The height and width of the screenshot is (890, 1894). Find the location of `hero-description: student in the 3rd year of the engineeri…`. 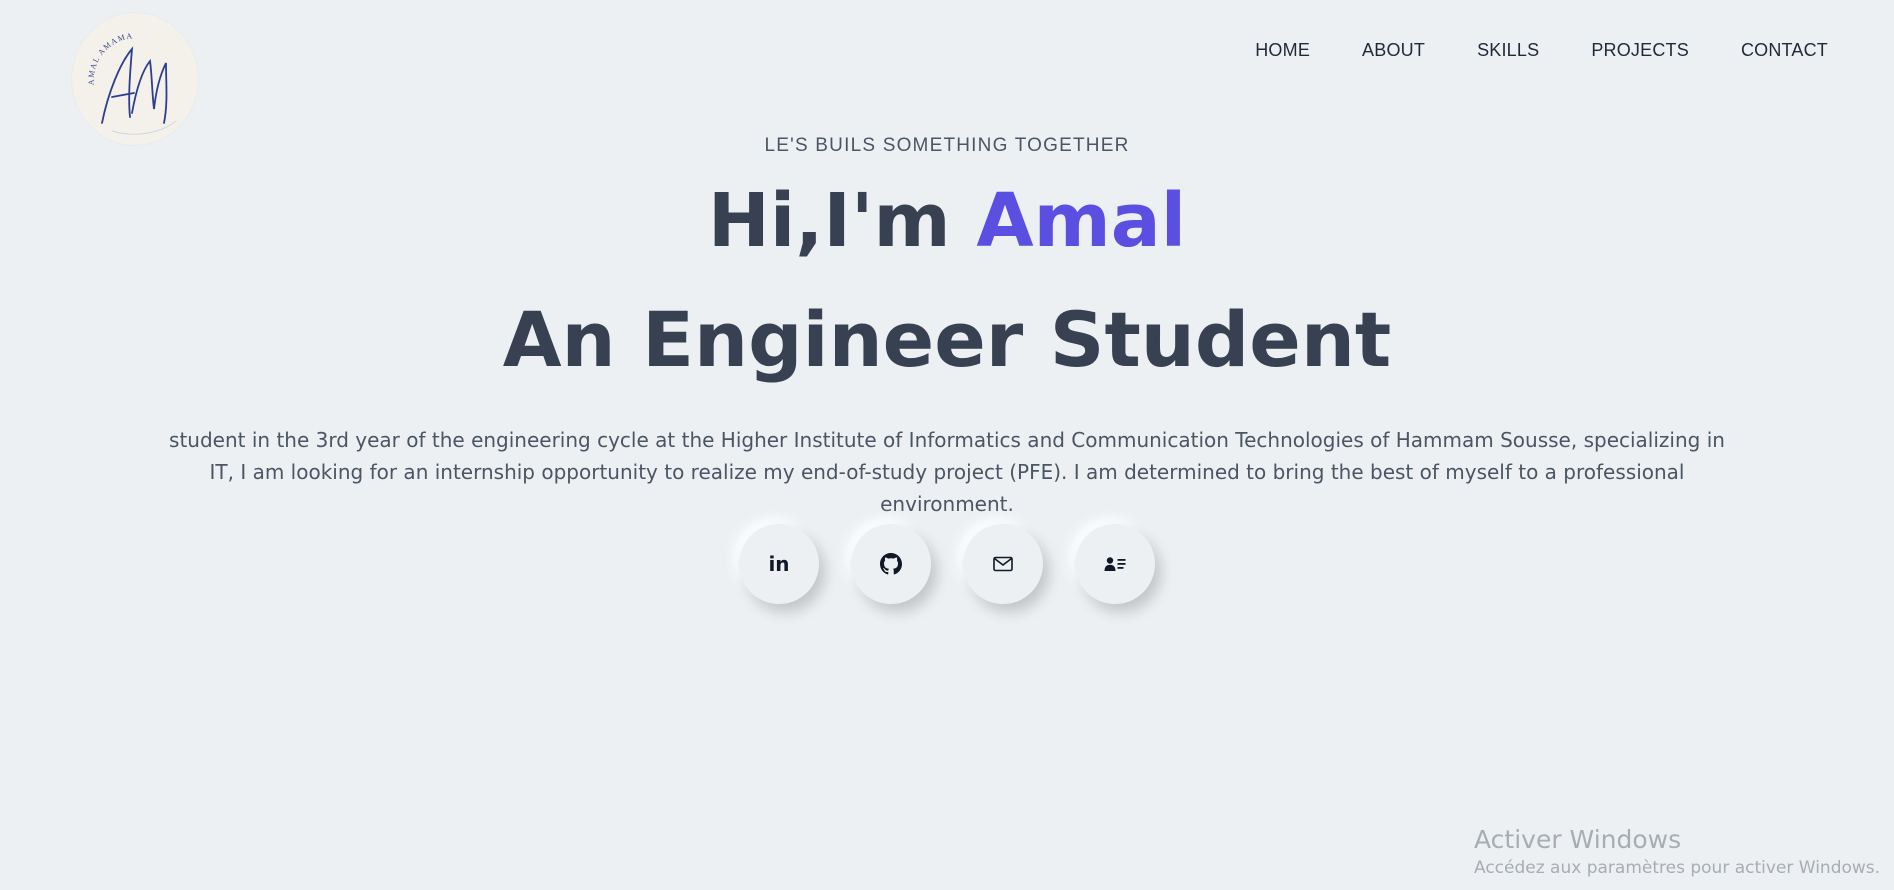

hero-description: student in the 3rd year of the engineeri… is located at coordinates (947, 472).